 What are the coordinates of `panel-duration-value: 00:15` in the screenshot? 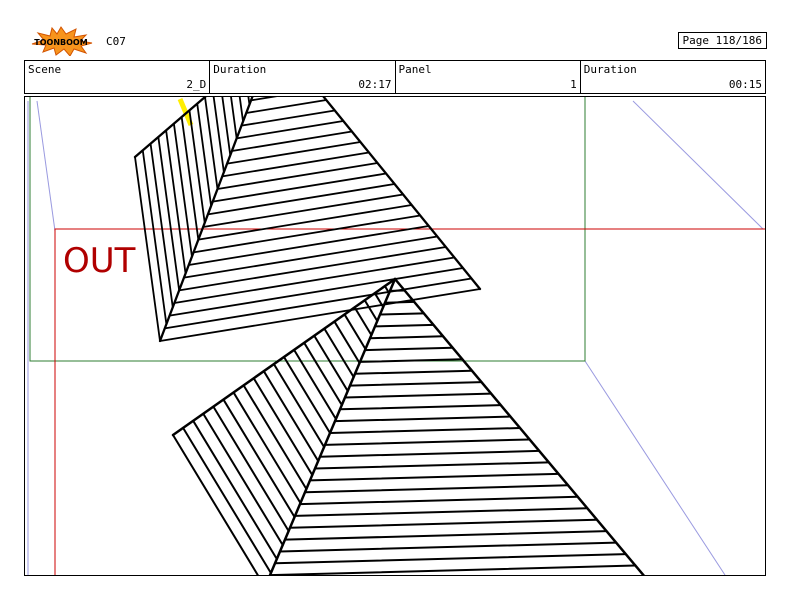 It's located at (745, 84).